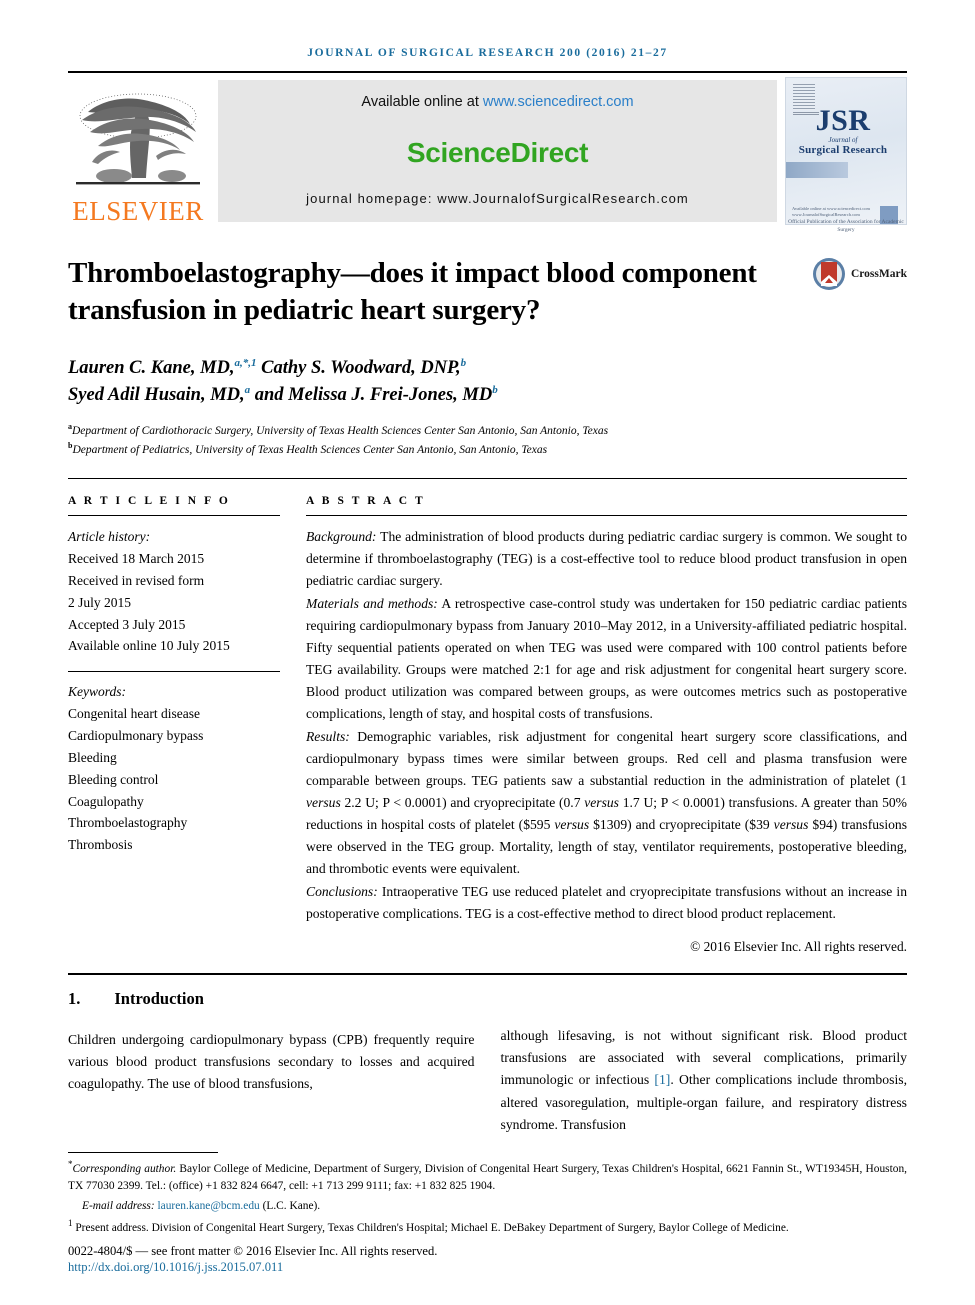 This screenshot has width=975, height=1305. Describe the element at coordinates (143, 151) in the screenshot. I see `elsevier-logo: ELSEVIER` at that location.